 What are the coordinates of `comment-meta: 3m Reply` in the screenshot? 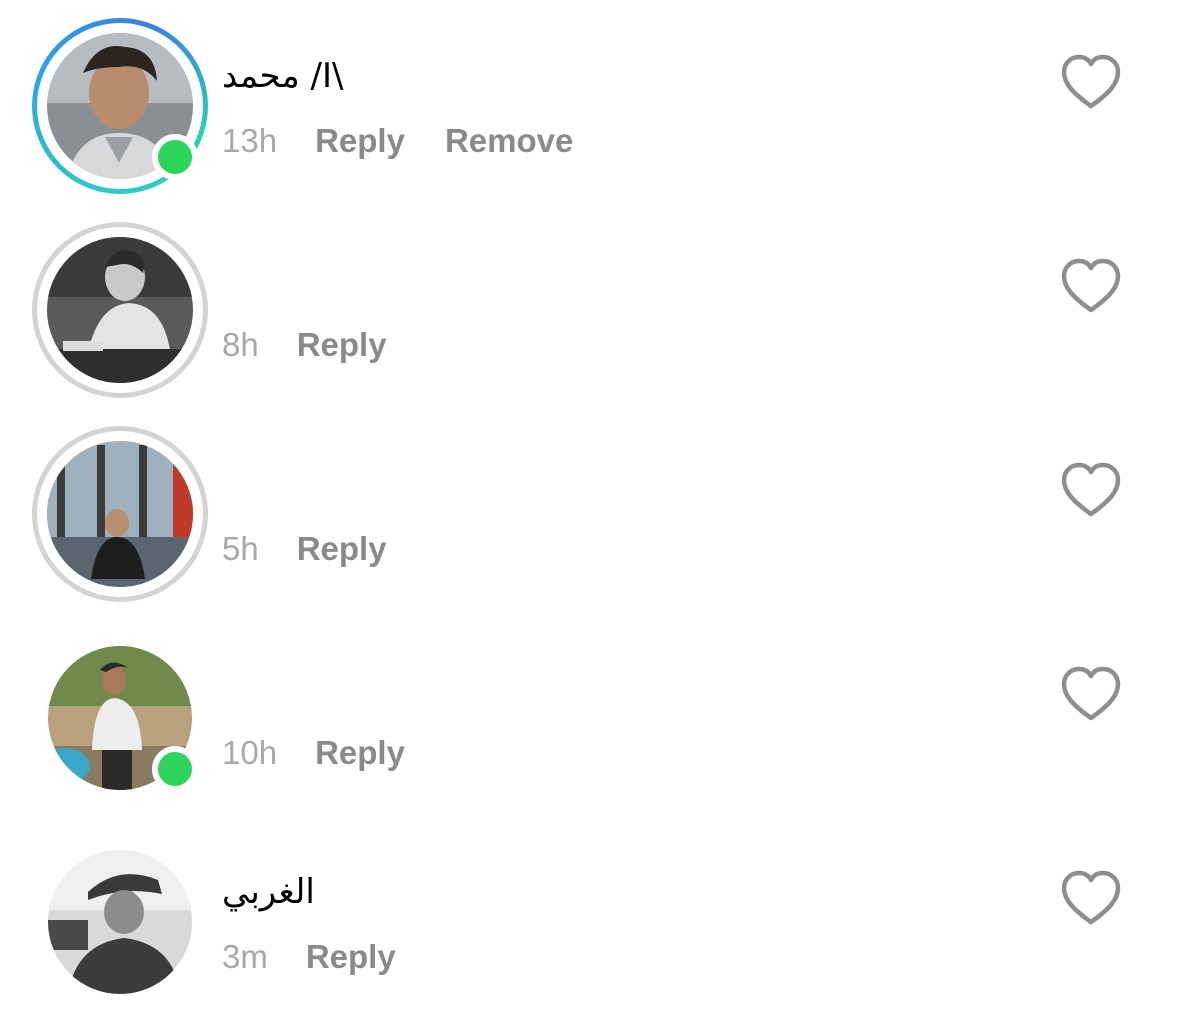 It's located at (329, 957).